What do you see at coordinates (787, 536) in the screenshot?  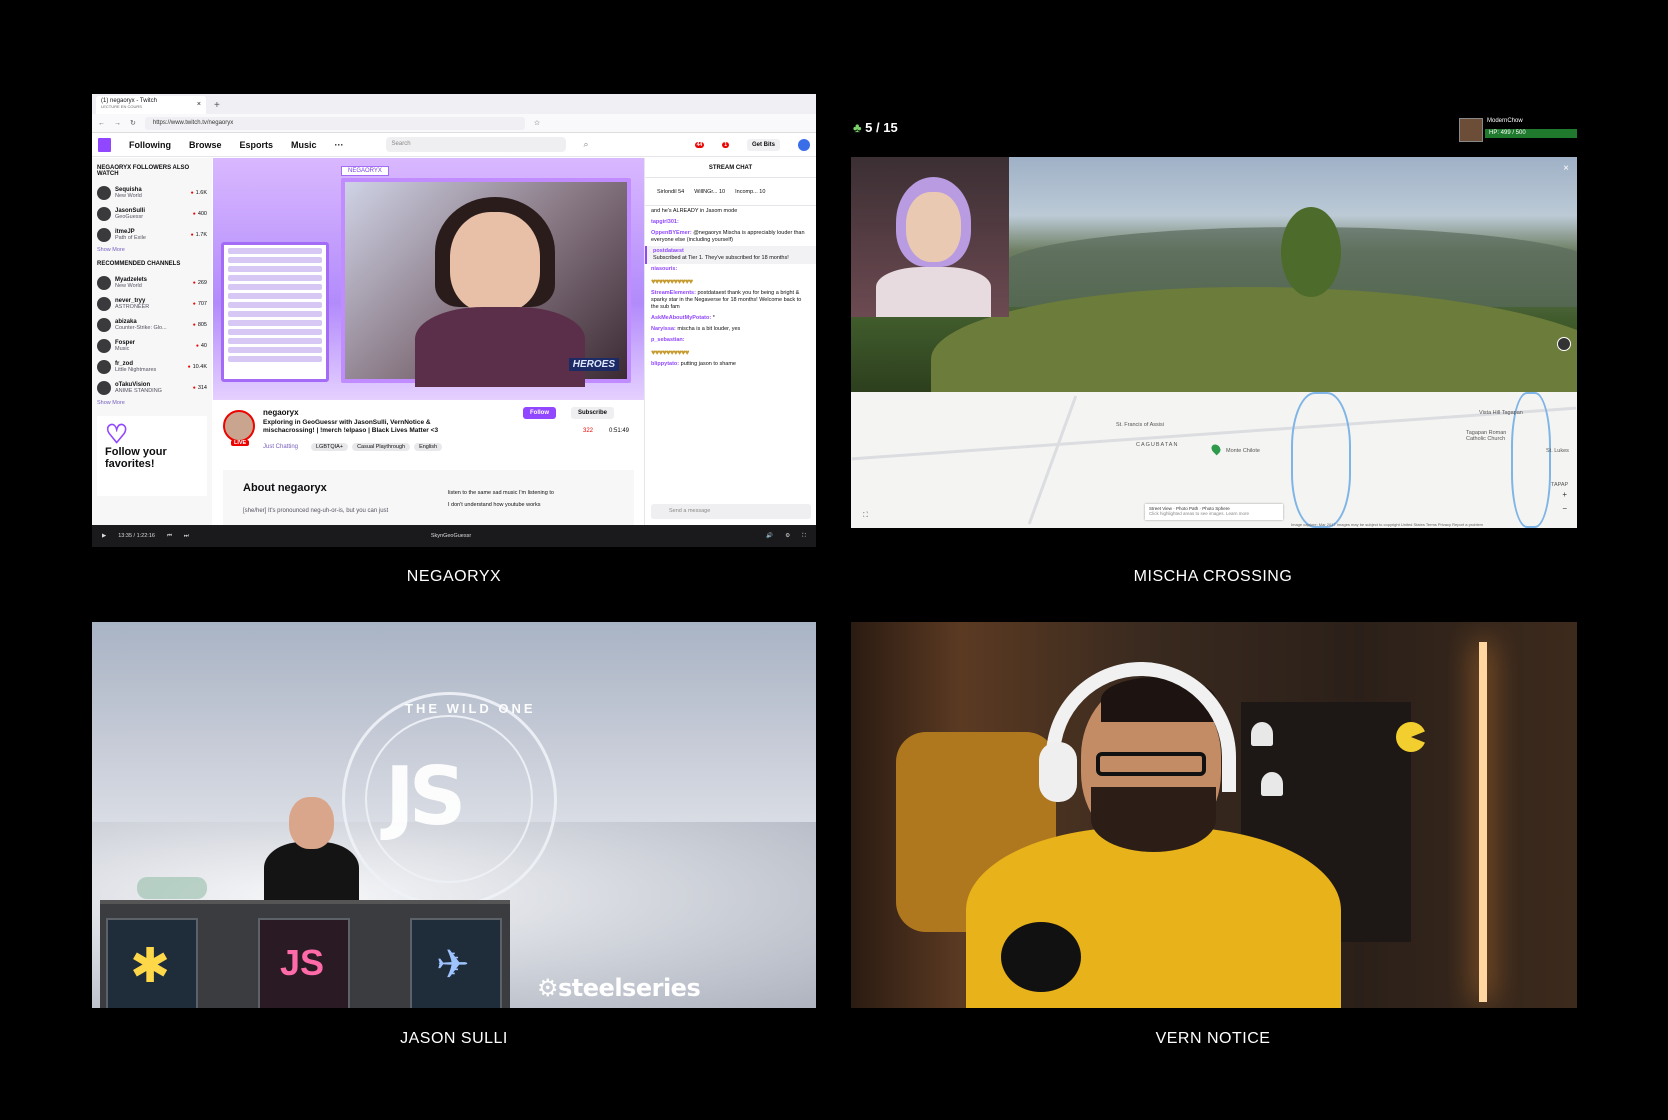 I see `settings-gear-icon: ⚙` at bounding box center [787, 536].